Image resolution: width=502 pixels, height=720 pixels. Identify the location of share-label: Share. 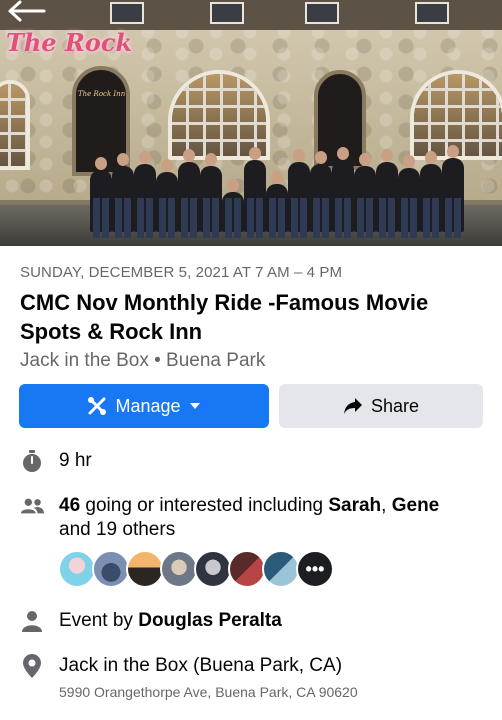
(395, 405).